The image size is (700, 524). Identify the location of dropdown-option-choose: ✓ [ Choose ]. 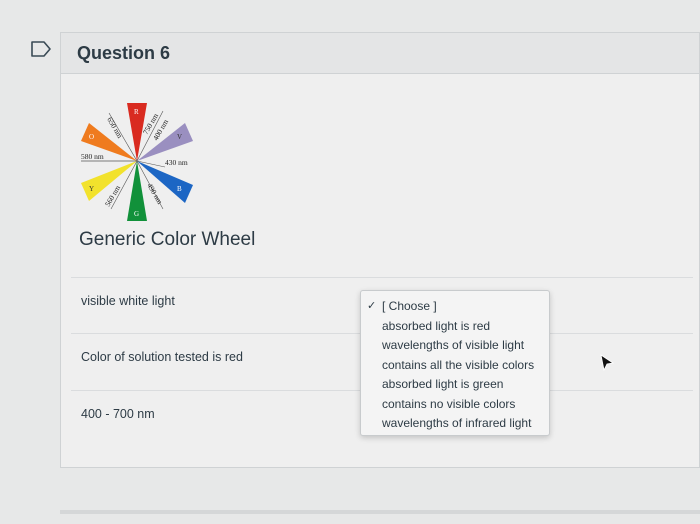
(455, 307).